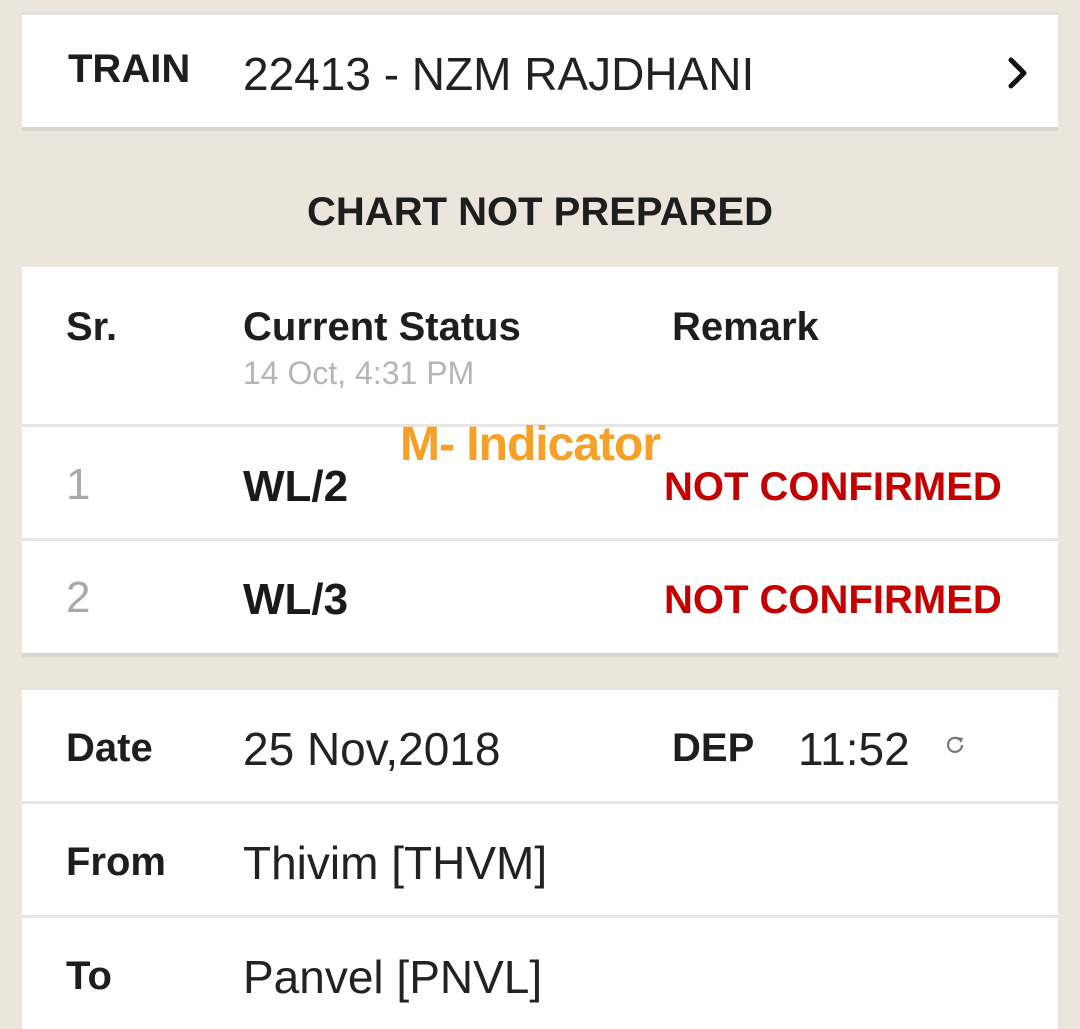 This screenshot has height=1029, width=1080. Describe the element at coordinates (92, 327) in the screenshot. I see `header-sr: Sr.` at that location.